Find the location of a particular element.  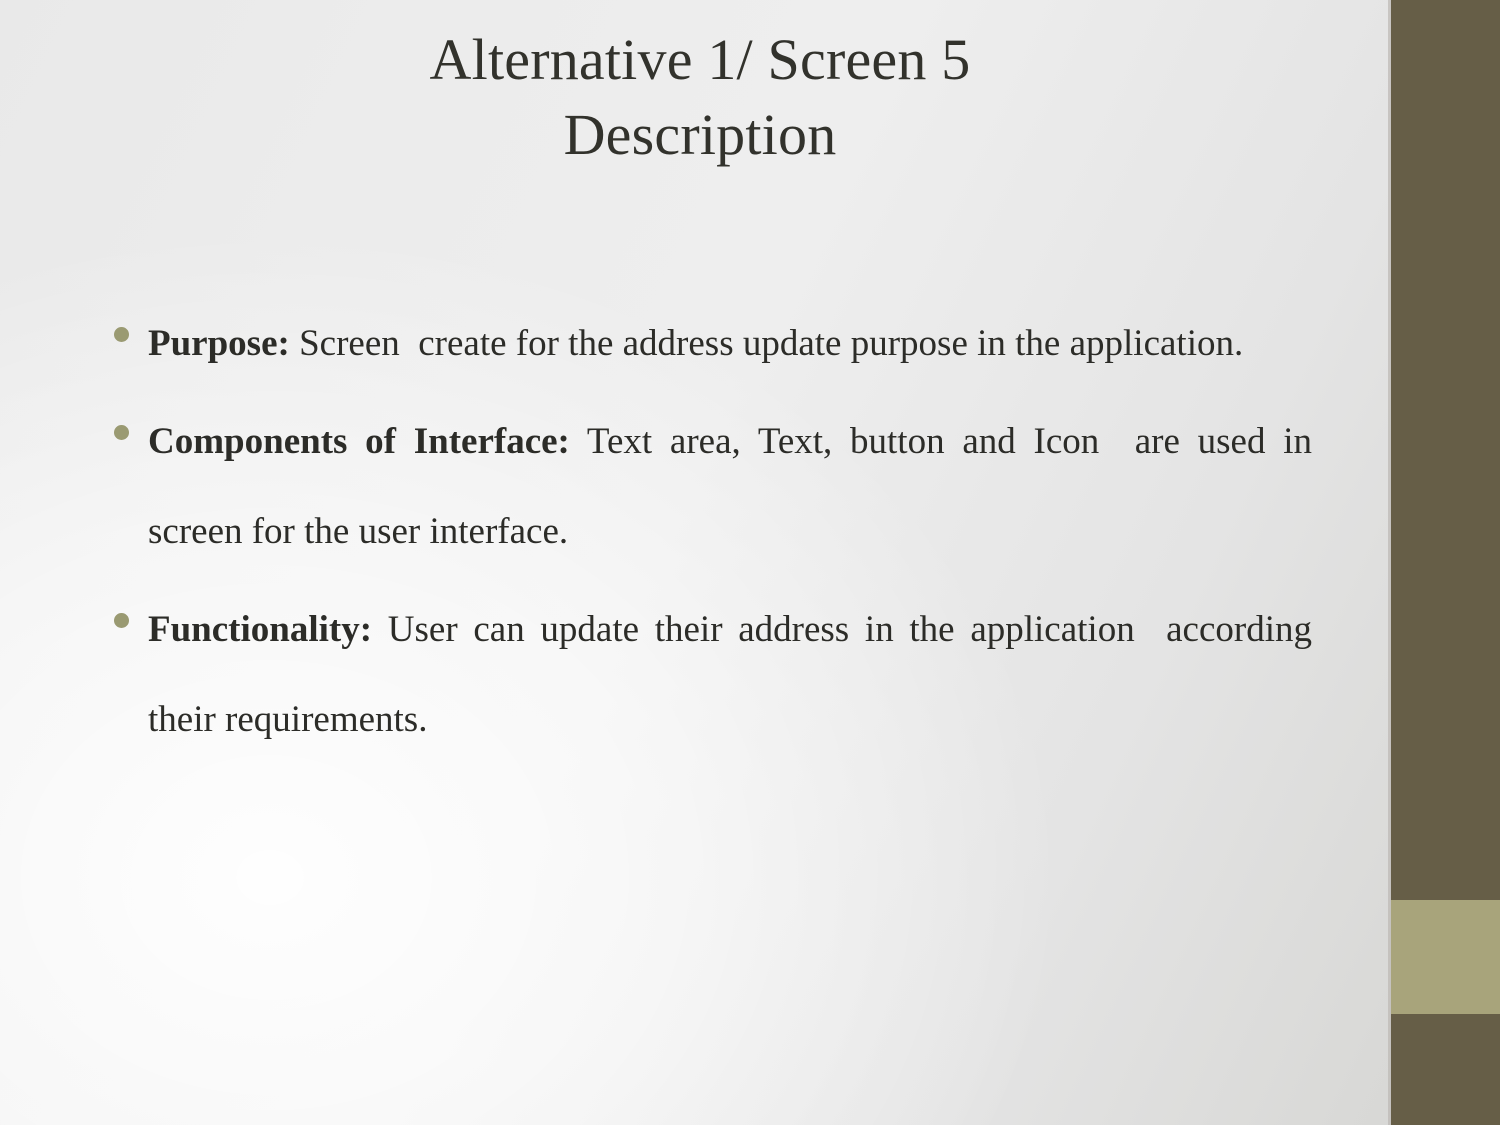

bullet-lead-purpose: Purpose: is located at coordinates (219, 343).